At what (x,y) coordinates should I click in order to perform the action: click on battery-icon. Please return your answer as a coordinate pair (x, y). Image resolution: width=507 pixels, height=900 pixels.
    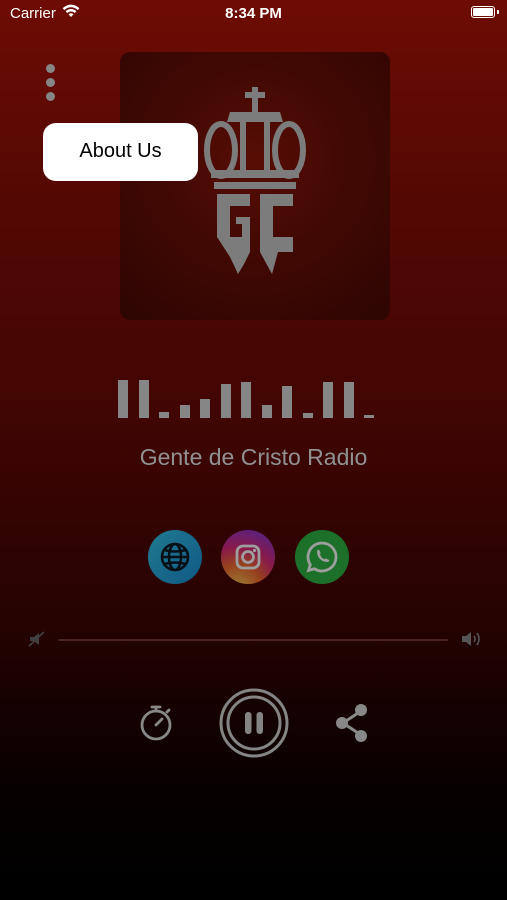
    Looking at the image, I should click on (485, 12).